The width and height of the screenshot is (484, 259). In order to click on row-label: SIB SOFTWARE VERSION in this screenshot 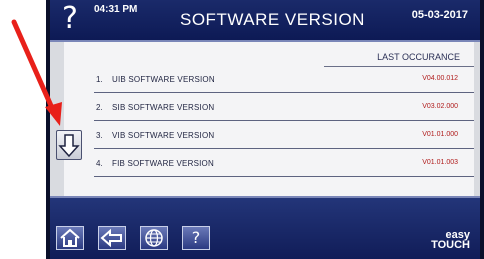, I will do `click(163, 107)`.